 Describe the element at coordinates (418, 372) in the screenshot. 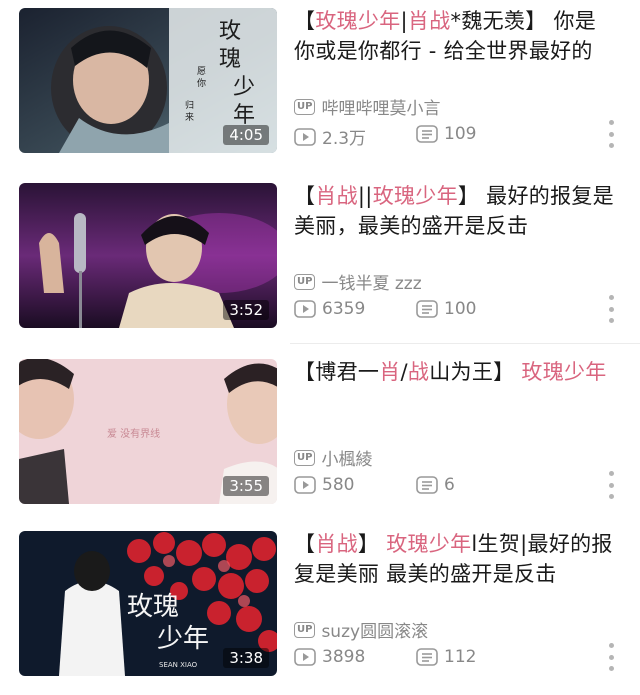

I see `title-highlight: 战` at that location.